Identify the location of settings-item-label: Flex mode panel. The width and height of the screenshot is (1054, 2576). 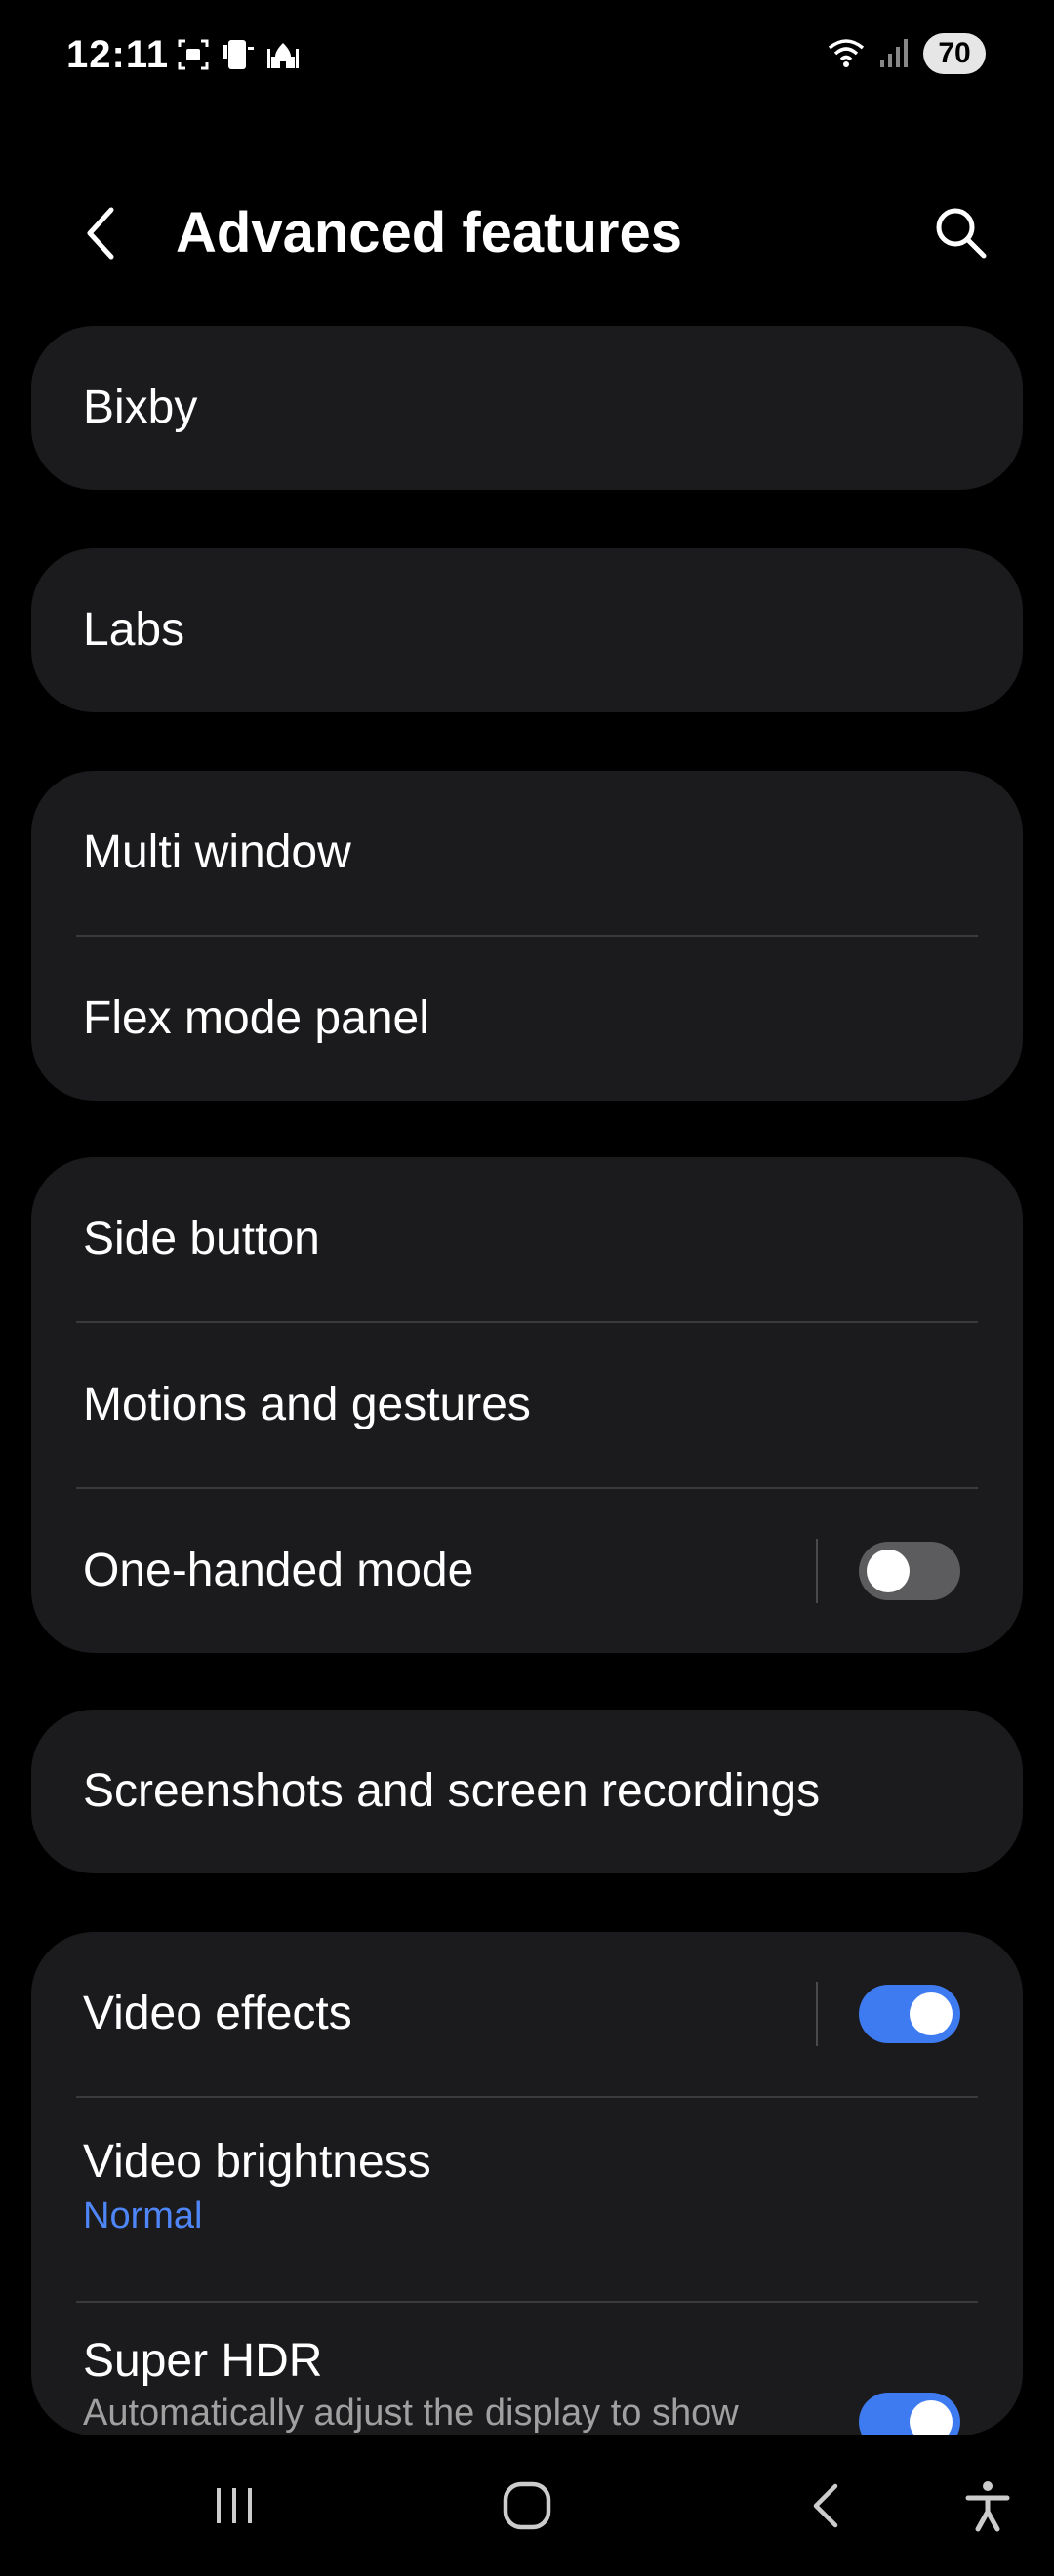
(256, 1018).